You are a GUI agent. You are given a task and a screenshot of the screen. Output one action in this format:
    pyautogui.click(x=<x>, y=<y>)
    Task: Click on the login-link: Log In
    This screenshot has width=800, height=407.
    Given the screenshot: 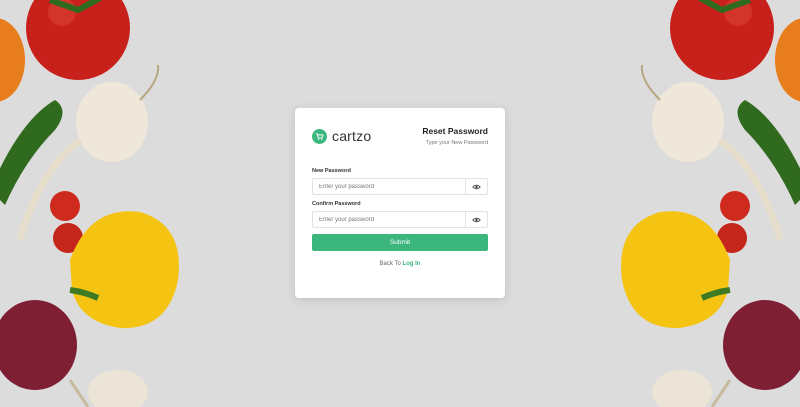 What is the action you would take?
    pyautogui.click(x=411, y=264)
    